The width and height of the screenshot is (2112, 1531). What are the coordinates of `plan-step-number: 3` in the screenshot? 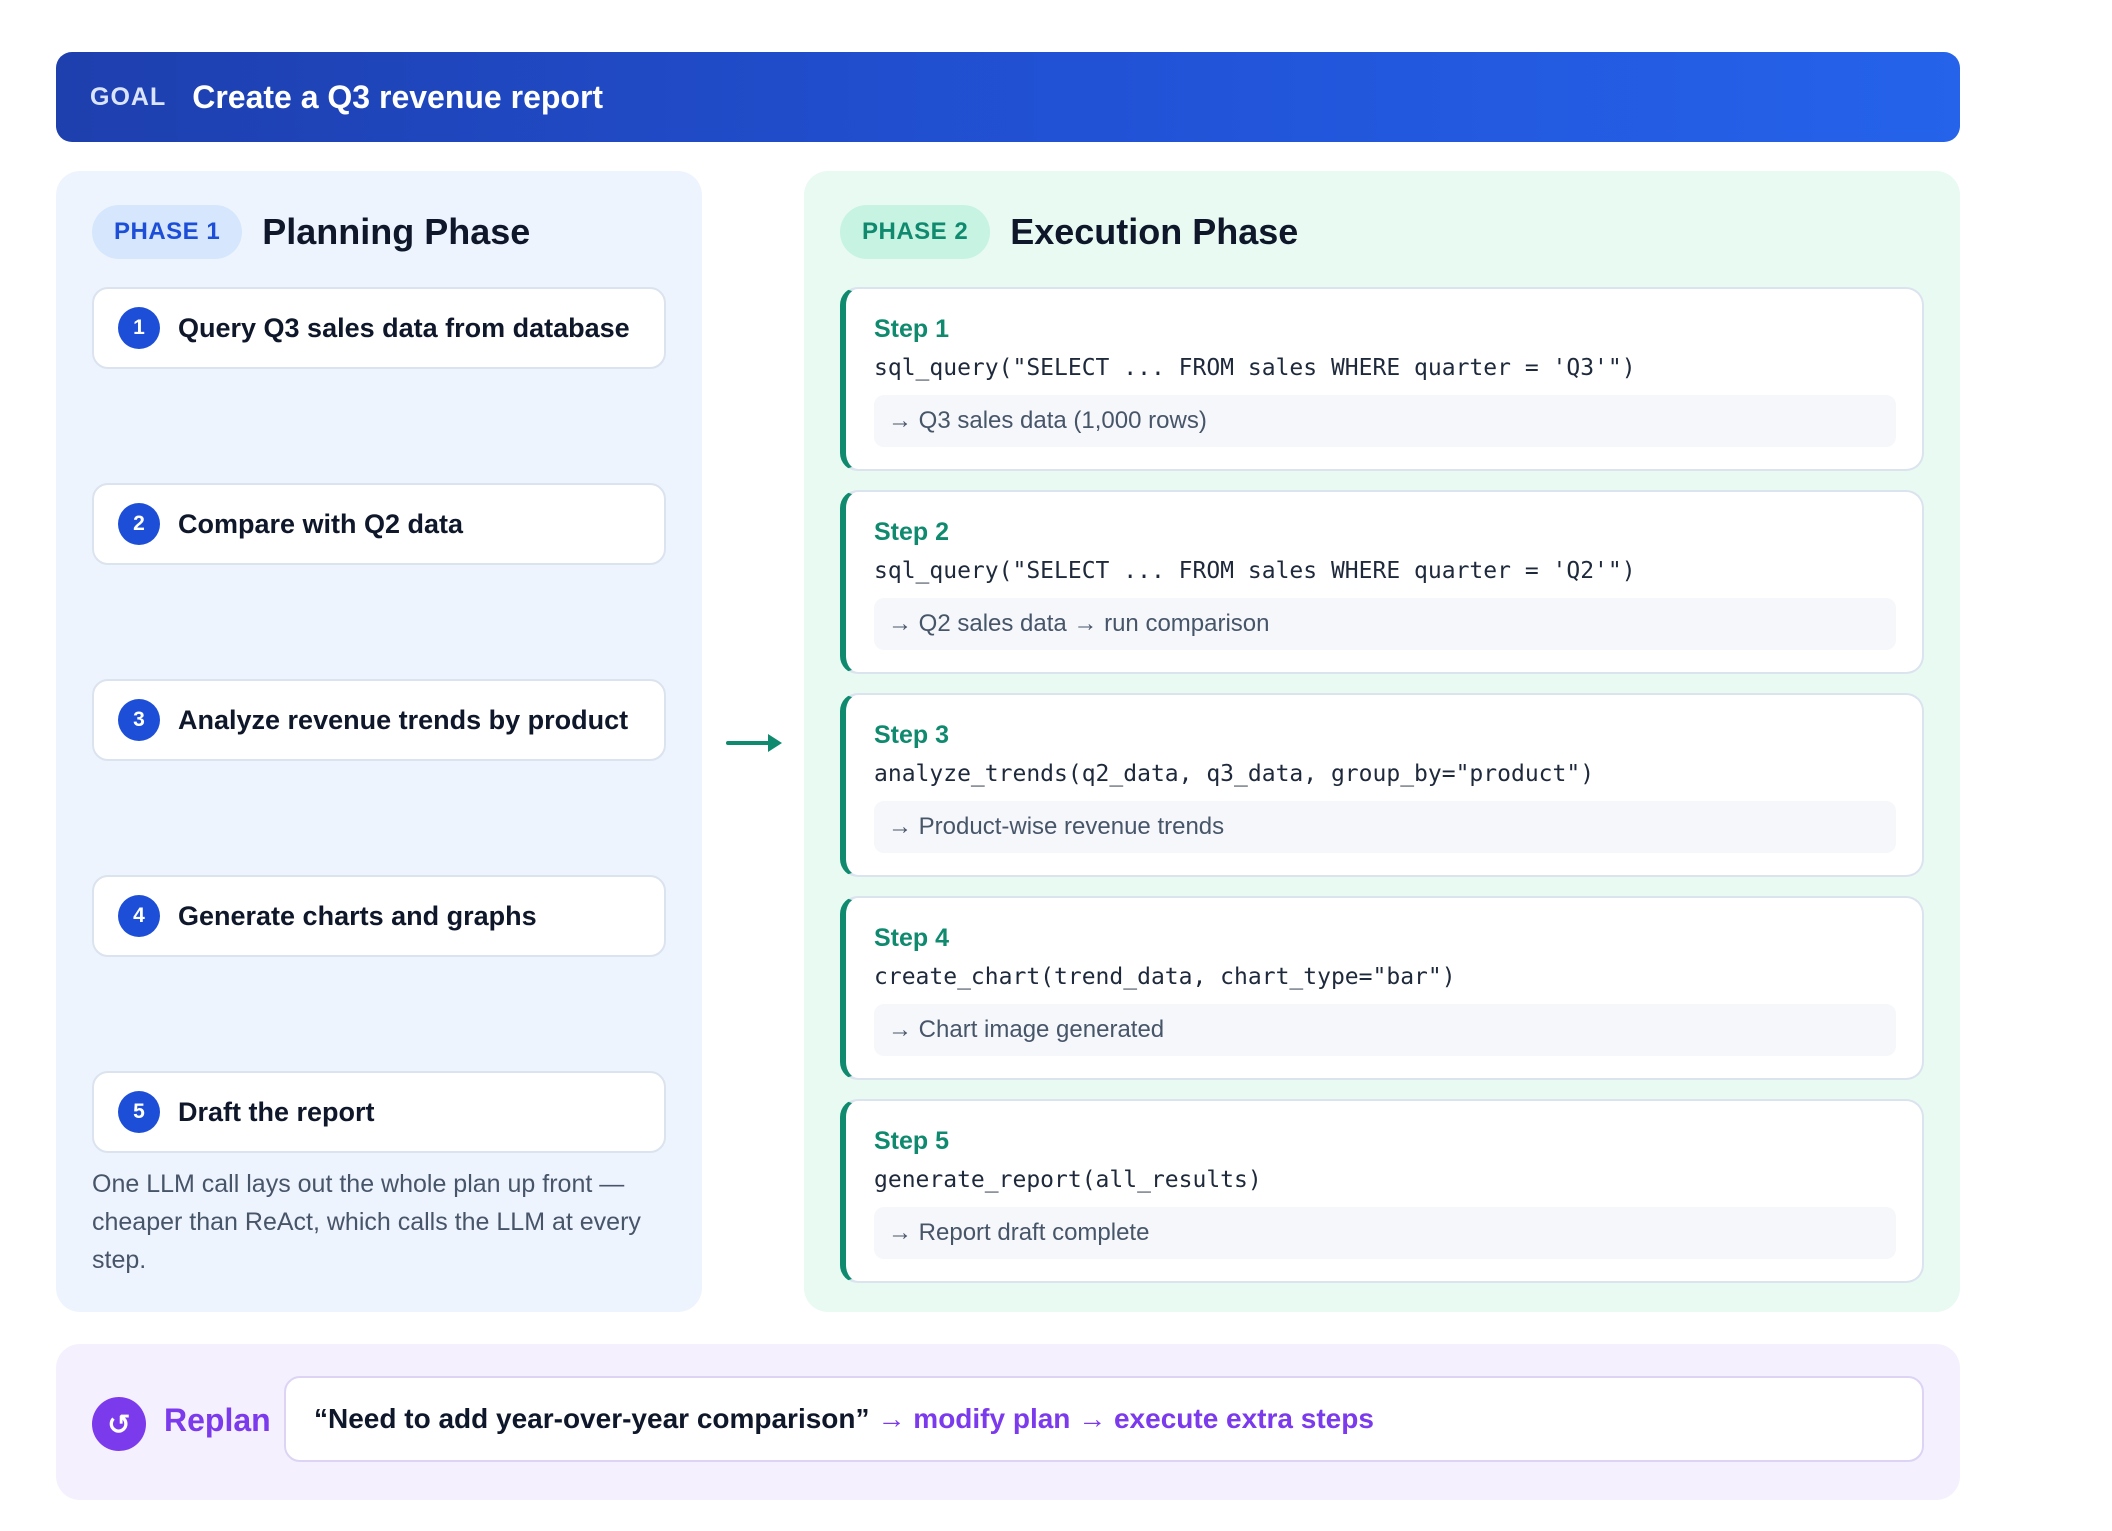 It's located at (139, 720).